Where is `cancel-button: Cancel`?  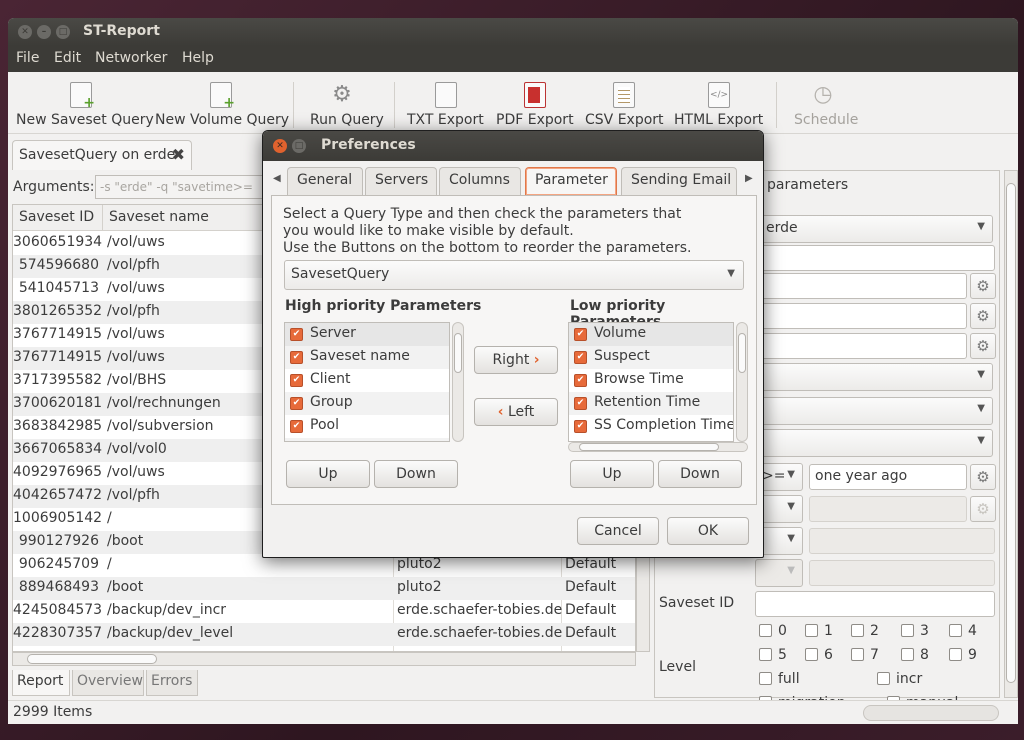 cancel-button: Cancel is located at coordinates (618, 531).